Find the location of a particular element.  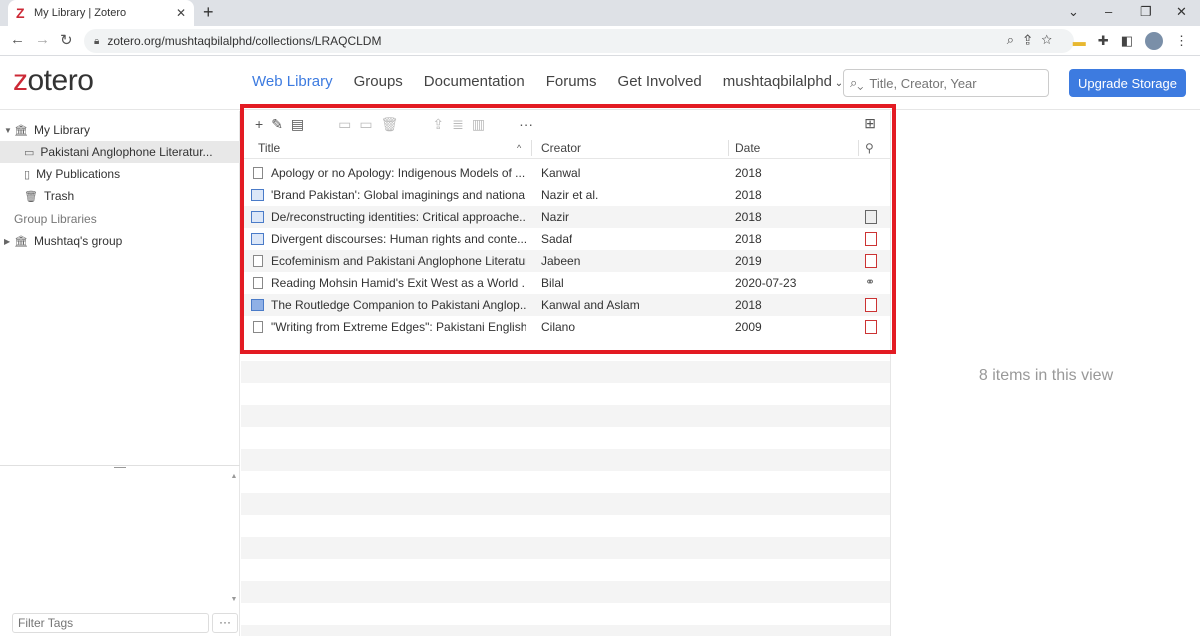

minimize-button: – is located at coordinates (1108, 11).